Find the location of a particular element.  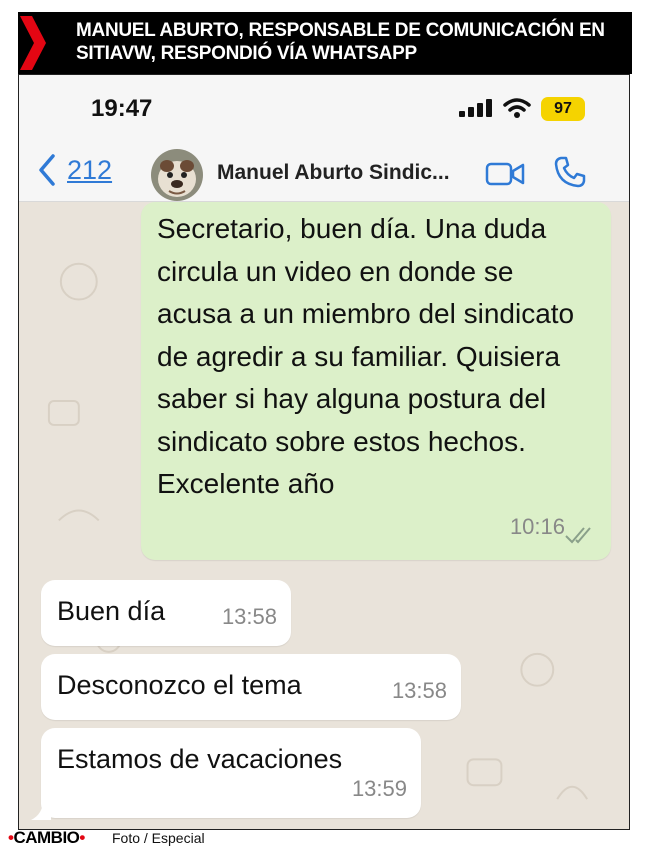

message-time: 13:59 is located at coordinates (379, 788).